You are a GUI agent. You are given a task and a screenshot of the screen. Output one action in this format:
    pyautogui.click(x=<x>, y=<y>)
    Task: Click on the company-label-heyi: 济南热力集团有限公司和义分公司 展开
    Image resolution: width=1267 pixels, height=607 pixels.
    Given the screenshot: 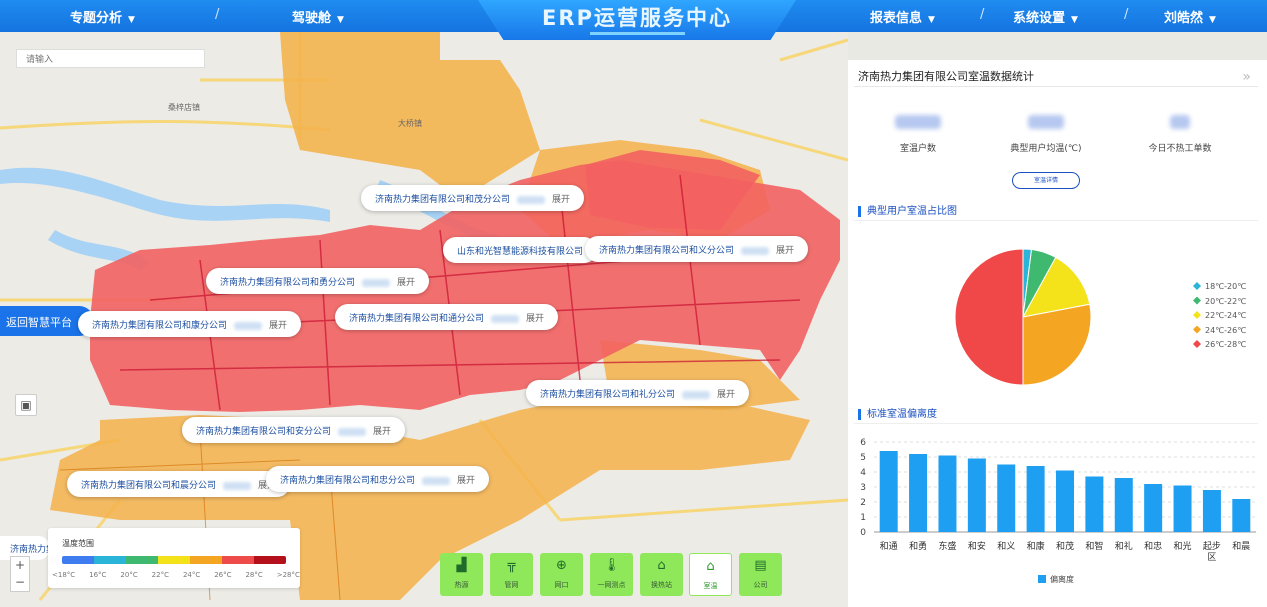 What is the action you would take?
    pyautogui.click(x=697, y=249)
    